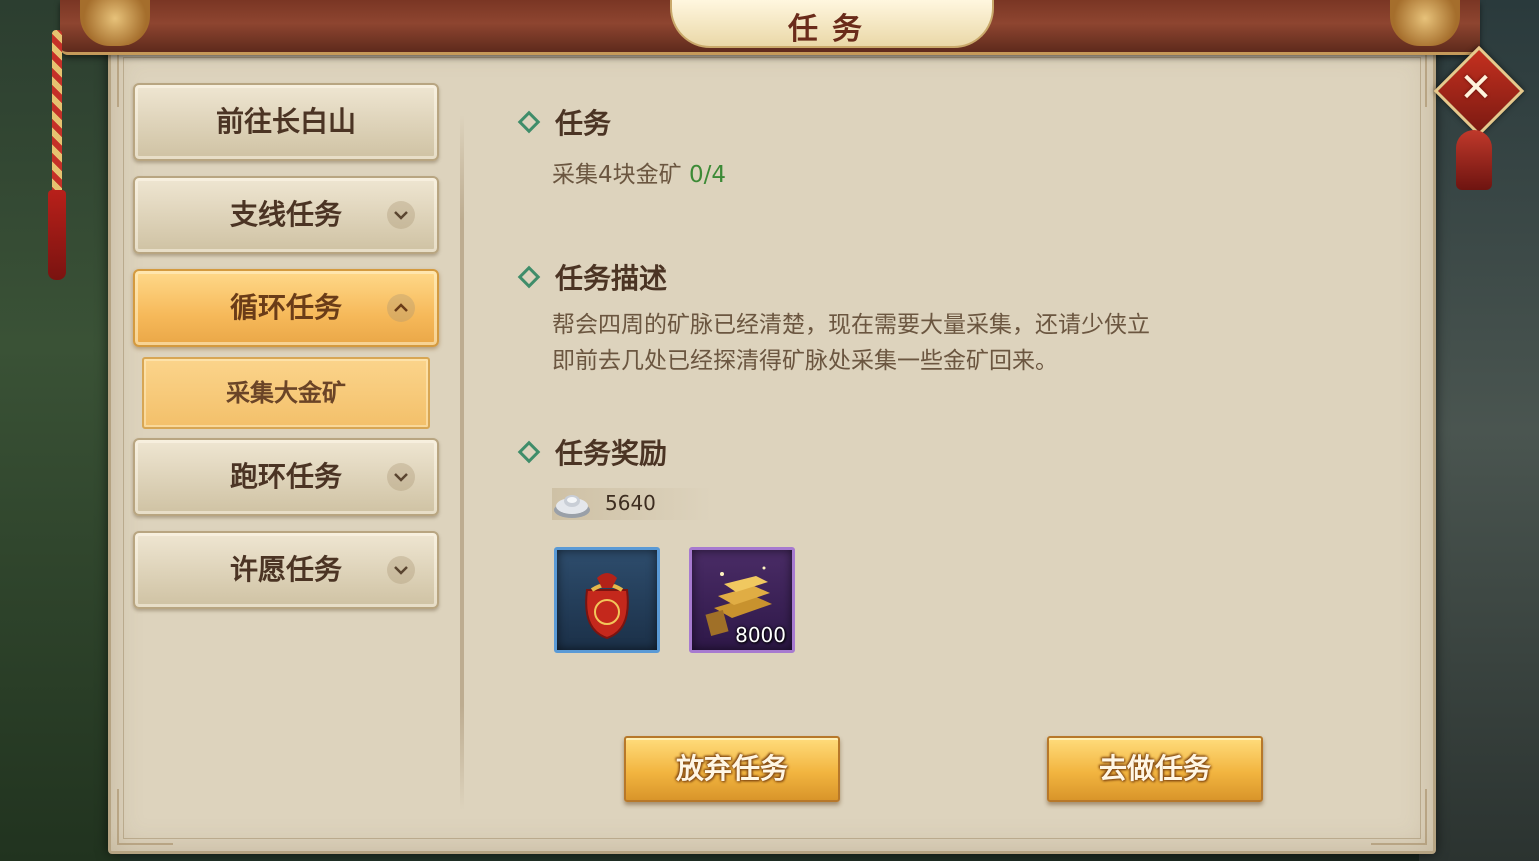  Describe the element at coordinates (742, 600) in the screenshot. I see `reward-item-gold-bars: 8000` at that location.